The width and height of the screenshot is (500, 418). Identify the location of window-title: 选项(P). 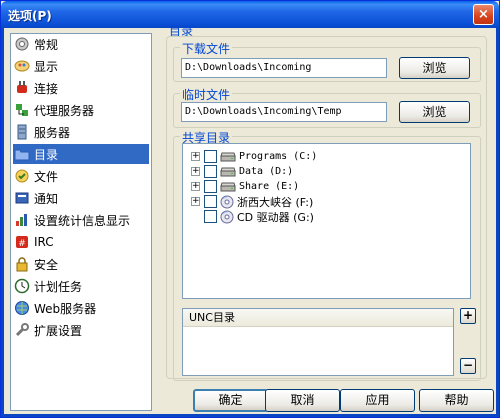
(30, 16).